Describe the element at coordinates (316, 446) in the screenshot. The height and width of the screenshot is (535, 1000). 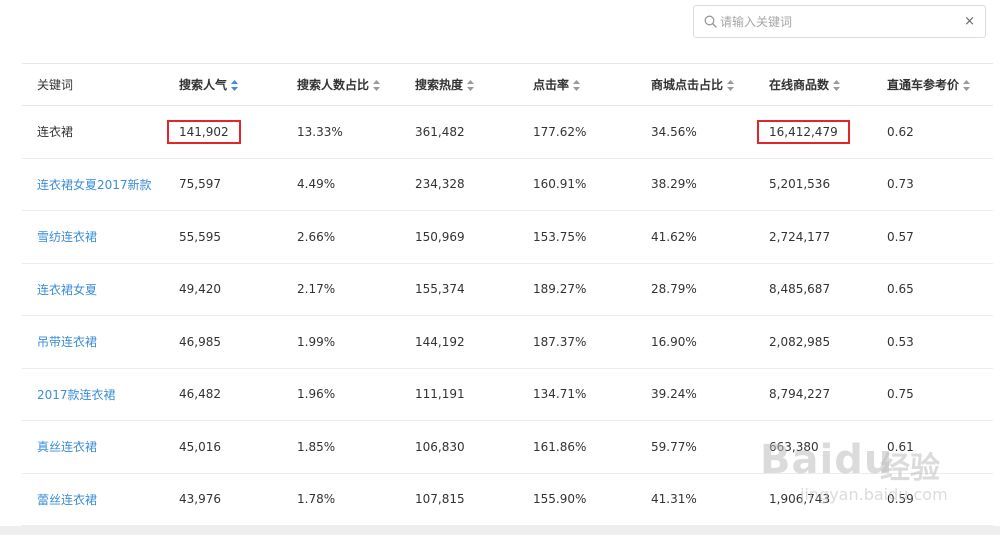
I see `cell-value: 1.85%` at that location.